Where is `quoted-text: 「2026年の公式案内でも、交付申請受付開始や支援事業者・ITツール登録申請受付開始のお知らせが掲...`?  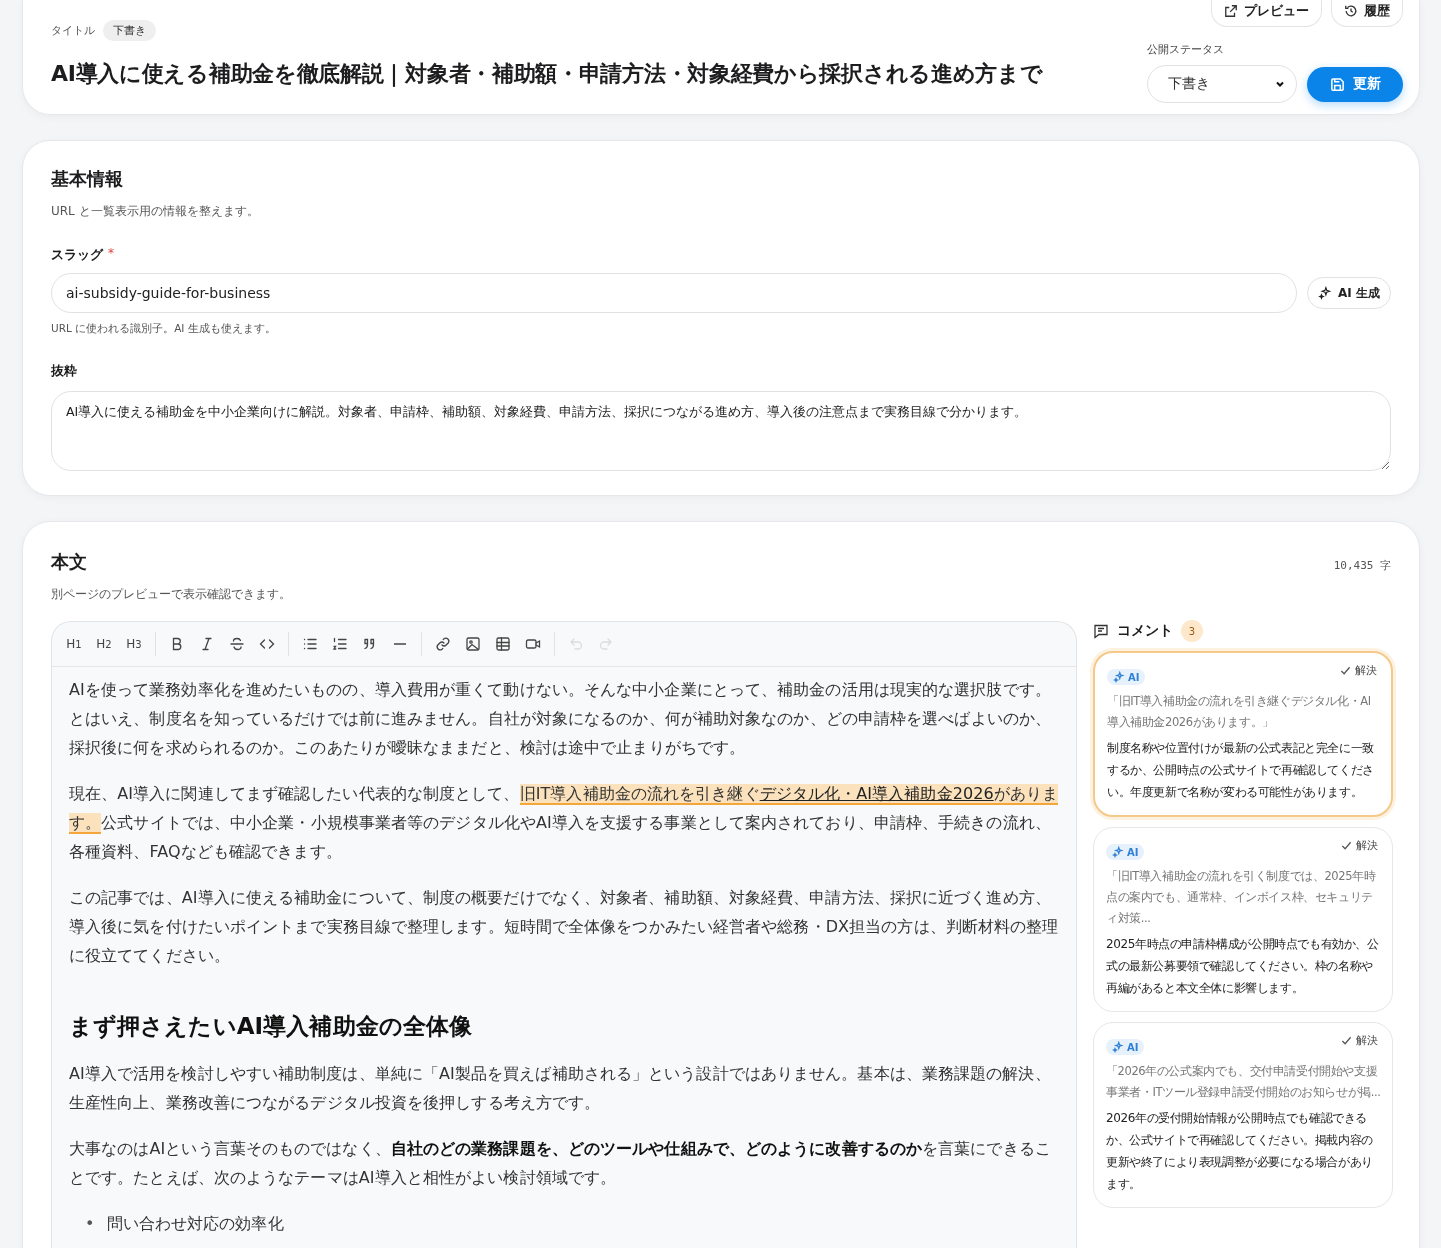 quoted-text: 「2026年の公式案内でも、交付申請受付開始や支援事業者・ITツール登録申請受付開始のお知らせが掲... is located at coordinates (1244, 1082).